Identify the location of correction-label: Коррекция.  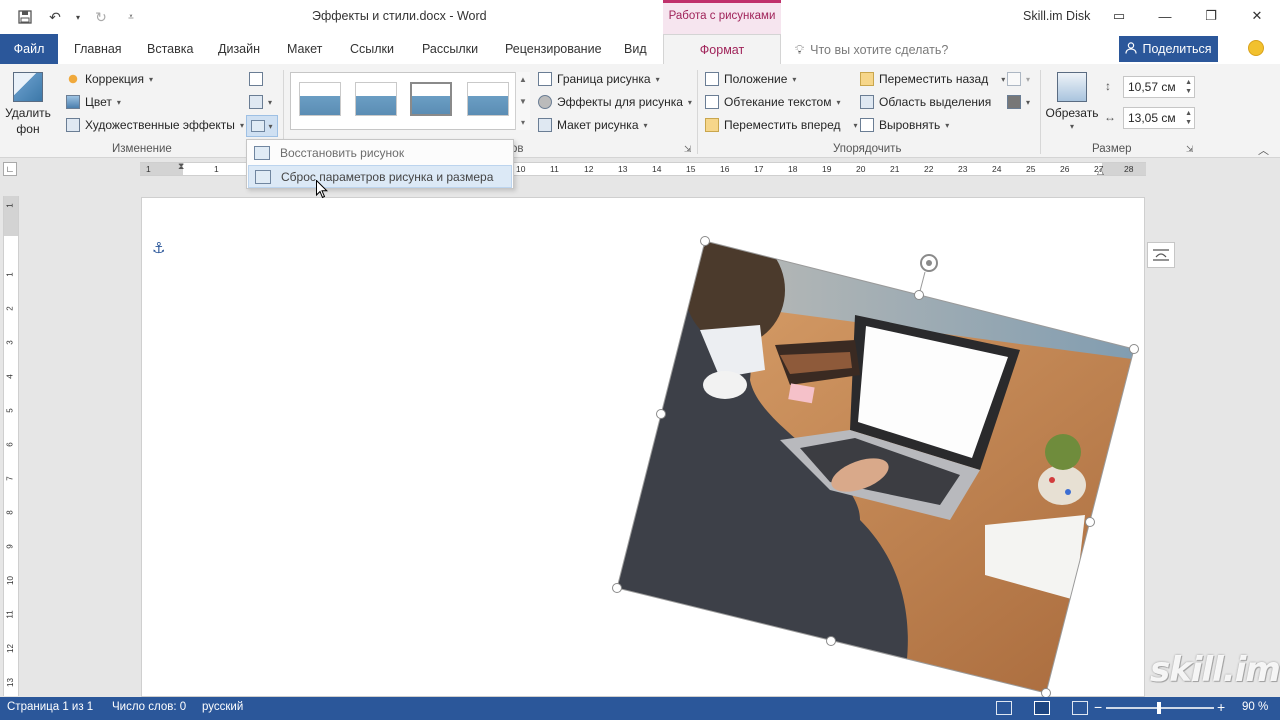
(115, 79).